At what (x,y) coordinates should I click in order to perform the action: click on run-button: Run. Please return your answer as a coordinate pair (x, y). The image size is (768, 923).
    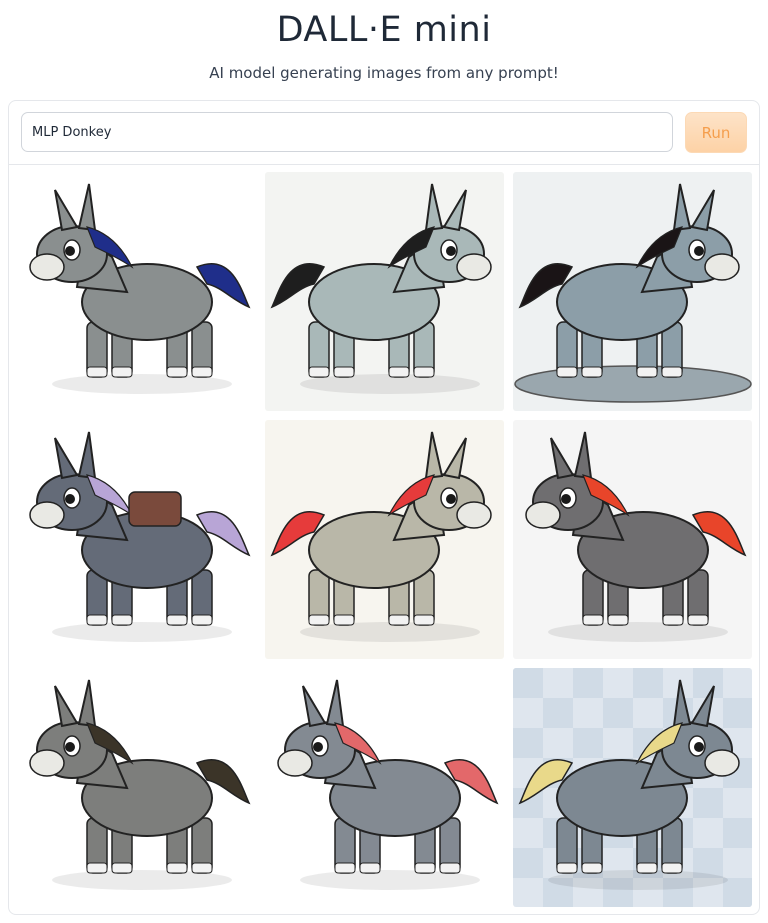
    Looking at the image, I should click on (716, 132).